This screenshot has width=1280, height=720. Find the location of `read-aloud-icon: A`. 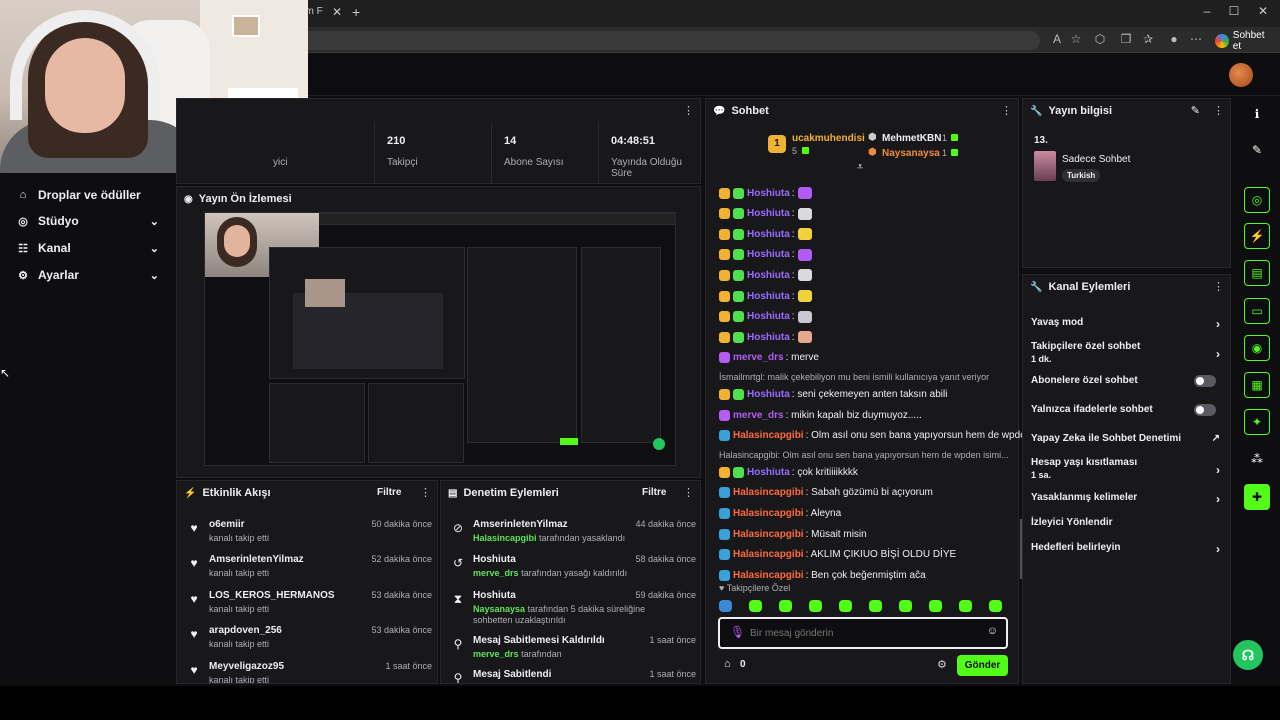

read-aloud-icon: A is located at coordinates (1057, 39).